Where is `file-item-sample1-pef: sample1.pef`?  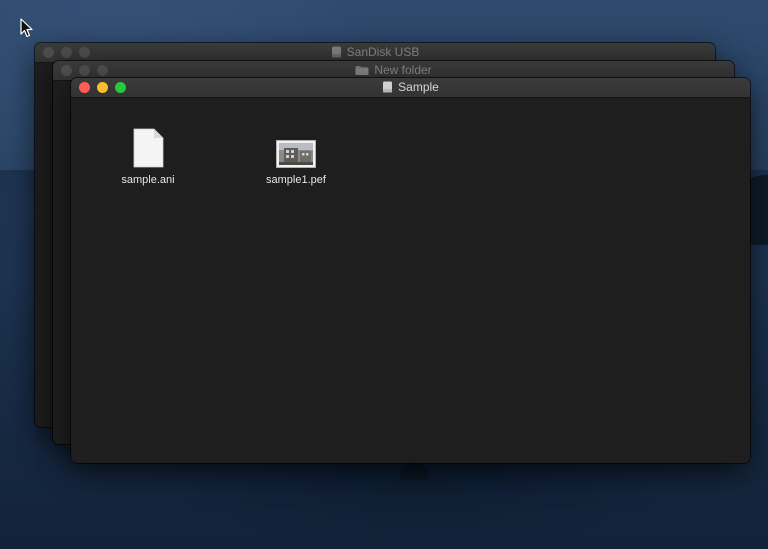 file-item-sample1-pef: sample1.pef is located at coordinates (296, 155).